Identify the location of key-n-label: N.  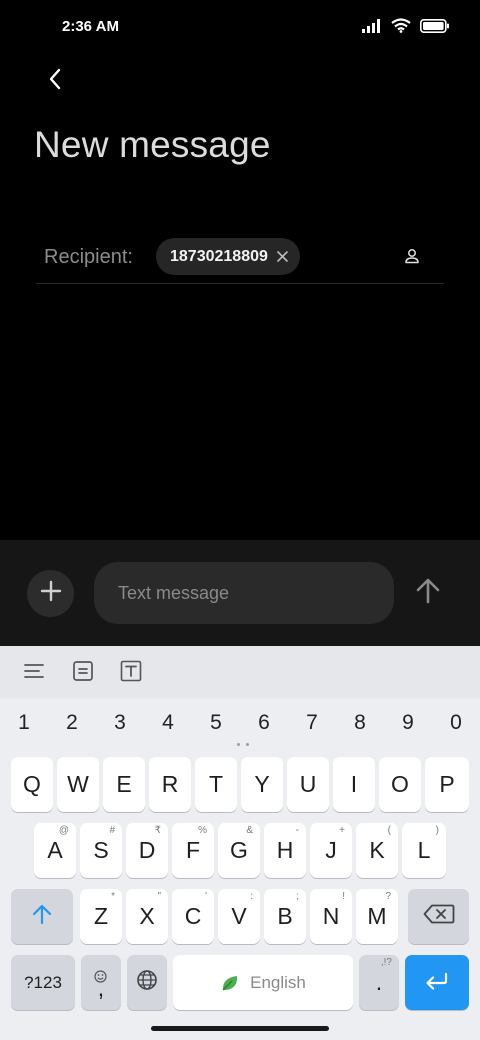
(331, 916).